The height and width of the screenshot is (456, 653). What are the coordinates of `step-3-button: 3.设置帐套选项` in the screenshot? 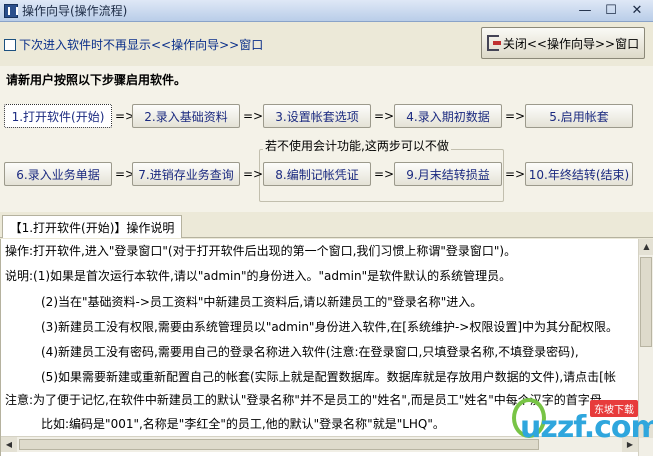 It's located at (317, 116).